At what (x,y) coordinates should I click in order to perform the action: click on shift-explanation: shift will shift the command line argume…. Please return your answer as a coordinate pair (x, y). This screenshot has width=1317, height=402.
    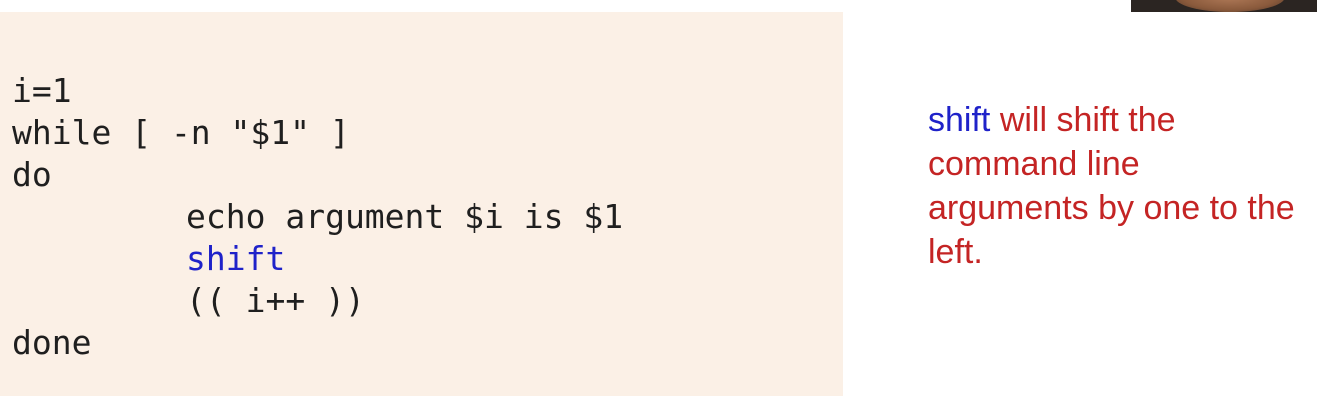
    Looking at the image, I should click on (1118, 186).